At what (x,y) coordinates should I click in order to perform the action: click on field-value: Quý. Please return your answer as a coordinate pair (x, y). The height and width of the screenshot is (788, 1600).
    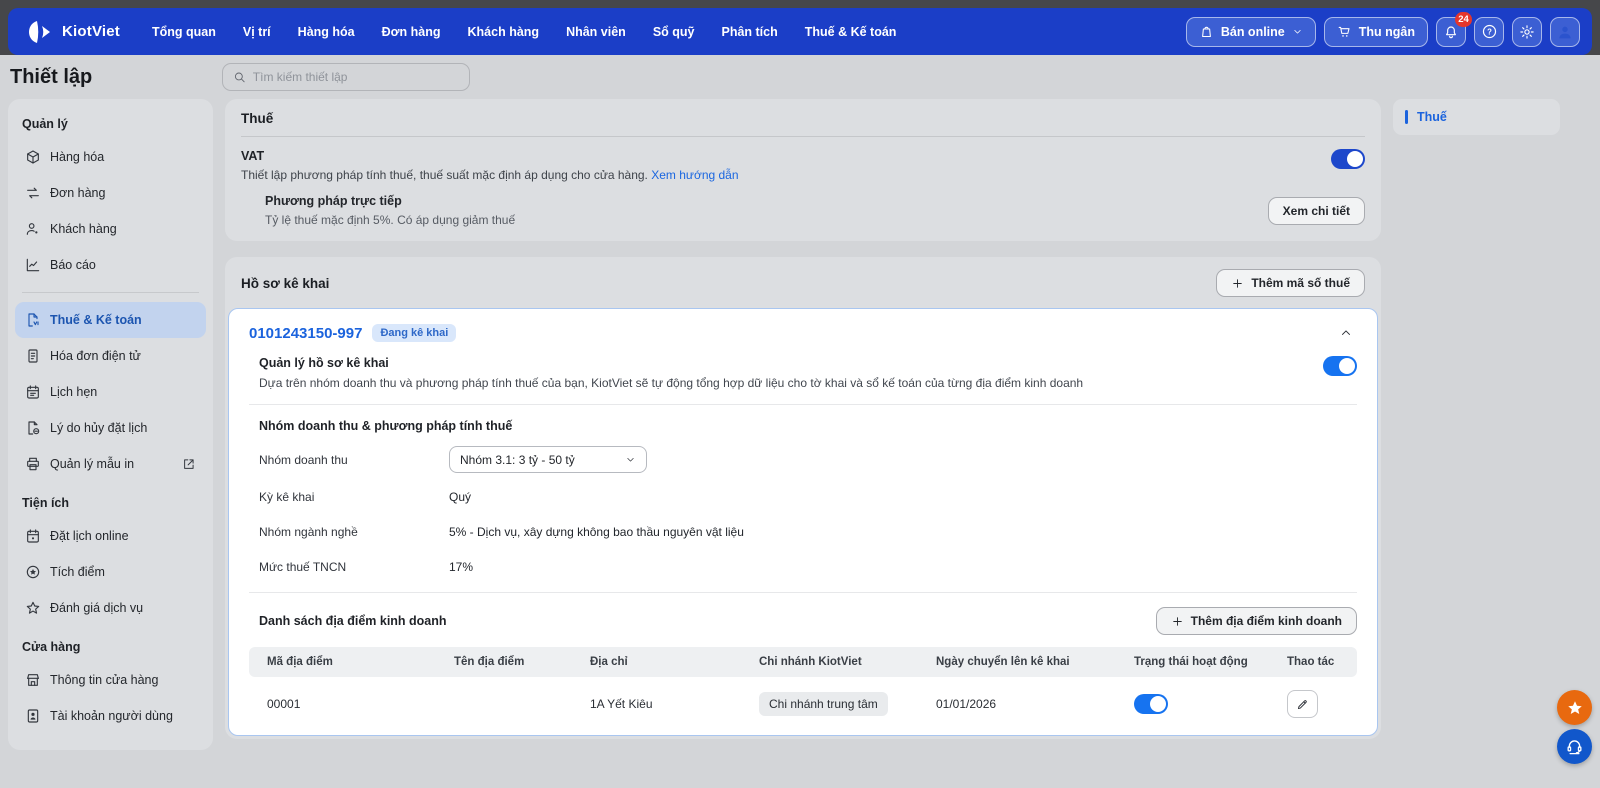
    Looking at the image, I should click on (460, 497).